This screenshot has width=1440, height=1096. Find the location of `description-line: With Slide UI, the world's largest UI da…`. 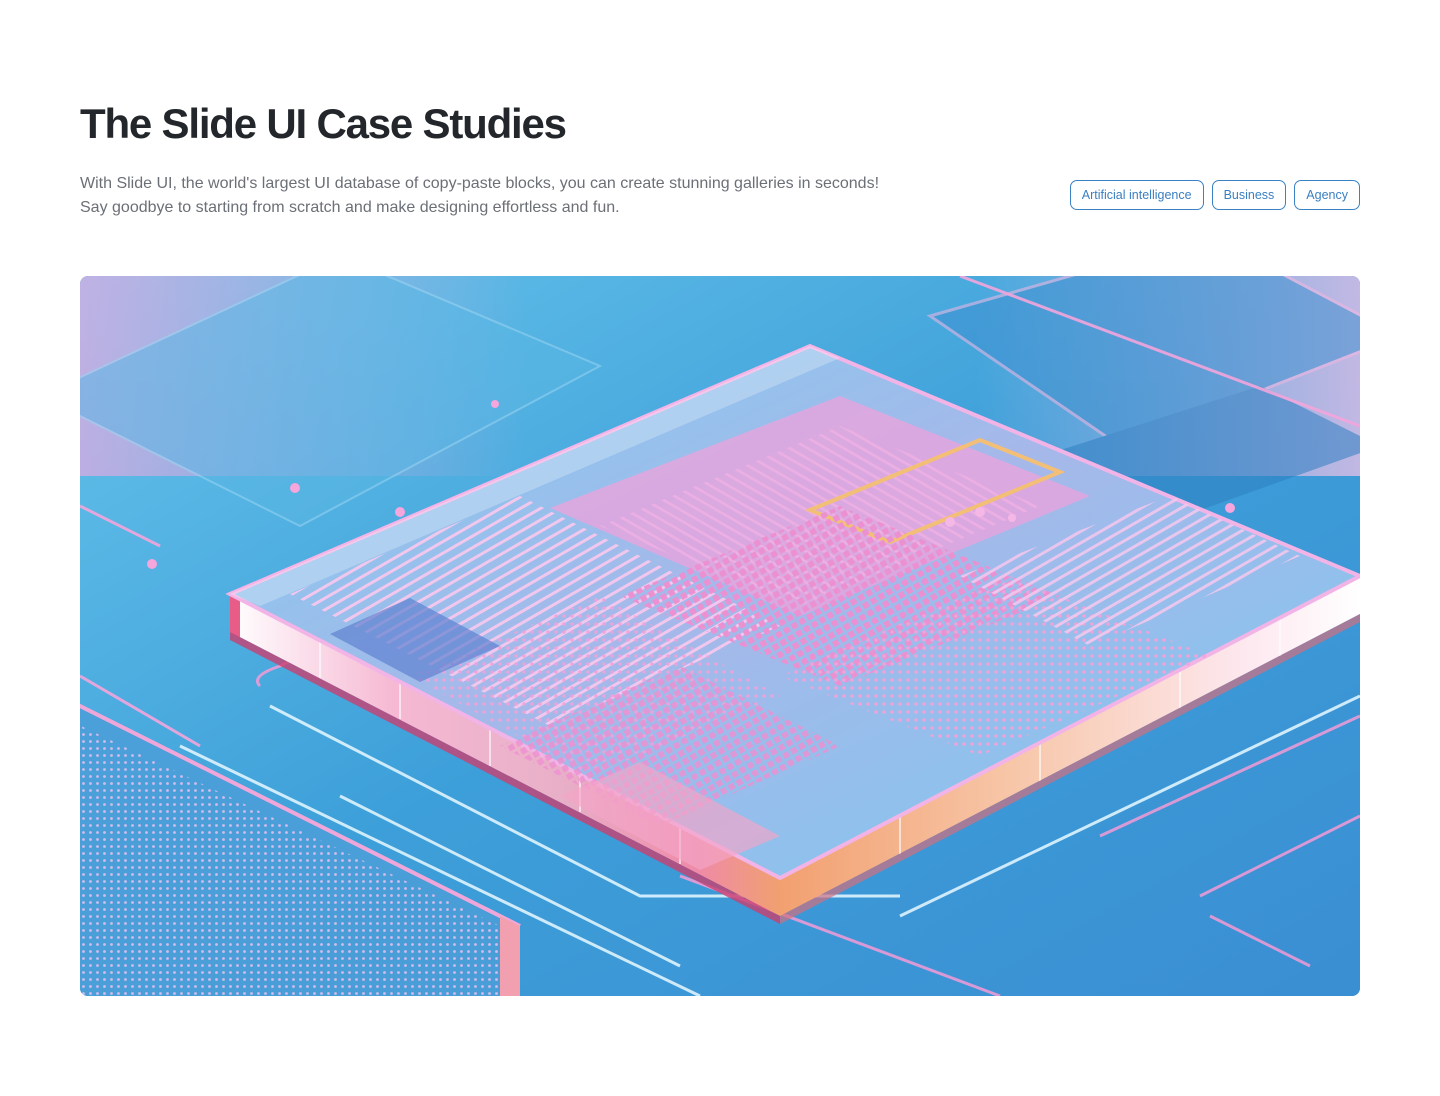

description-line: With Slide UI, the world's largest UI da… is located at coordinates (480, 183).